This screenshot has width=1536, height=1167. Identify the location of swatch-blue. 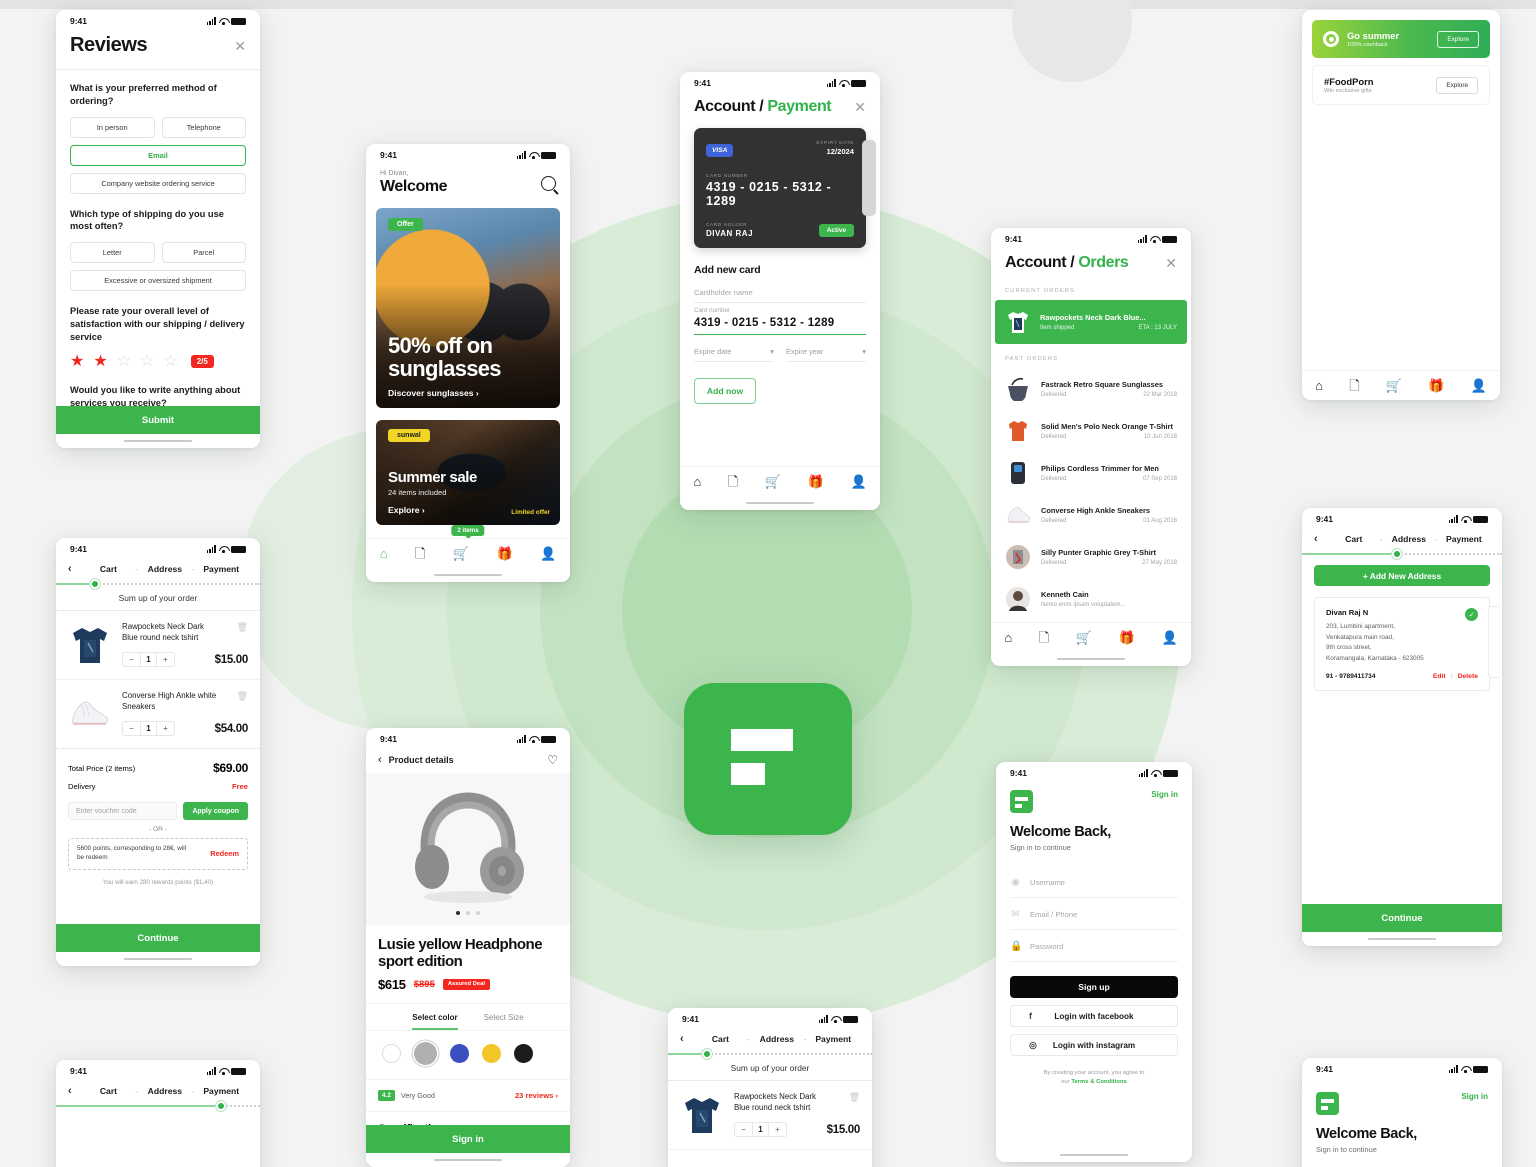
(459, 1053).